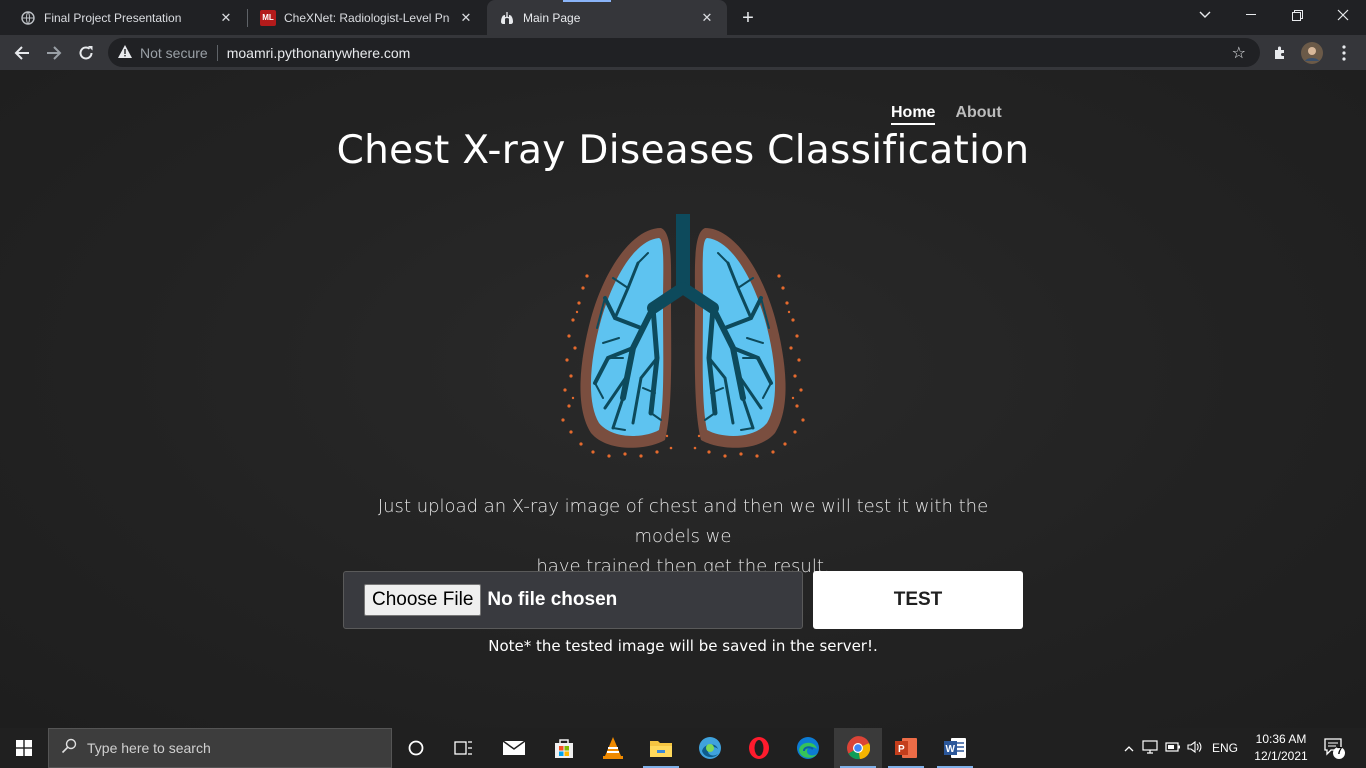 The width and height of the screenshot is (1366, 768). I want to click on battery-icon, so click(1173, 748).